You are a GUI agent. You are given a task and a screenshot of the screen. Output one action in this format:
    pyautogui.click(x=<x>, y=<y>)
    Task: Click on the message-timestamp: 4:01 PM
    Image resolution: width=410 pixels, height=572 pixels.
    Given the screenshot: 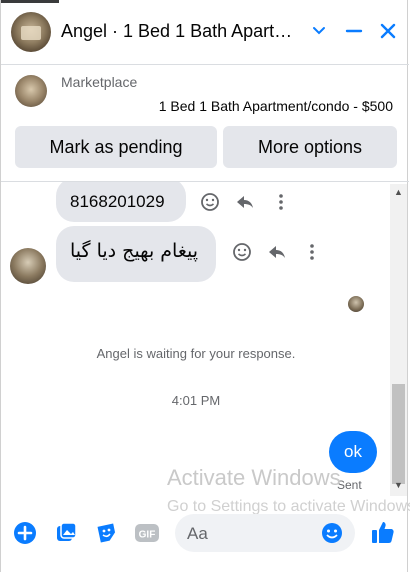 What is the action you would take?
    pyautogui.click(x=196, y=400)
    